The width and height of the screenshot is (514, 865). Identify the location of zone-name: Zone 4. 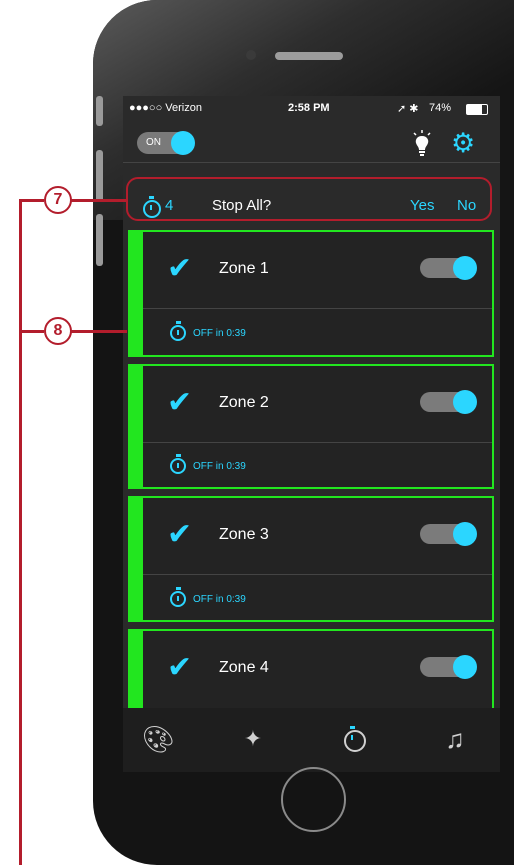
(244, 667).